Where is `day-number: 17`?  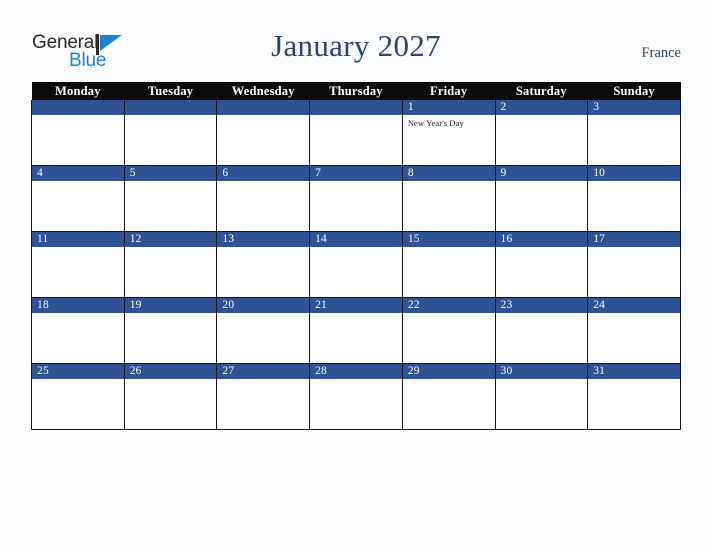
day-number: 17 is located at coordinates (634, 239).